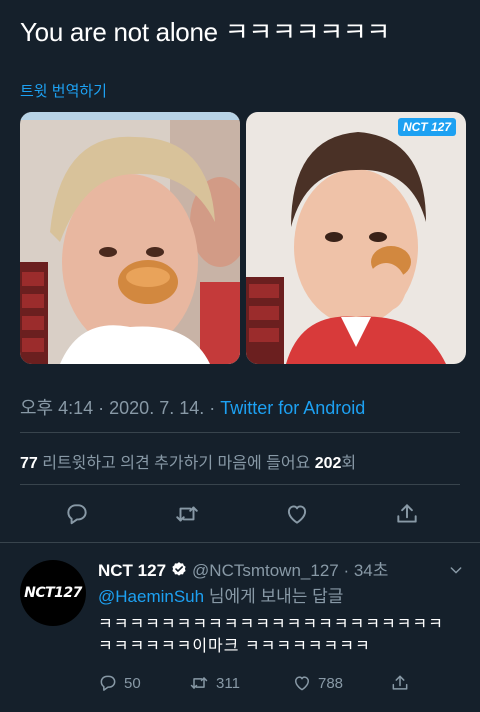 The height and width of the screenshot is (712, 480). Describe the element at coordinates (179, 569) in the screenshot. I see `verified-icon` at that location.